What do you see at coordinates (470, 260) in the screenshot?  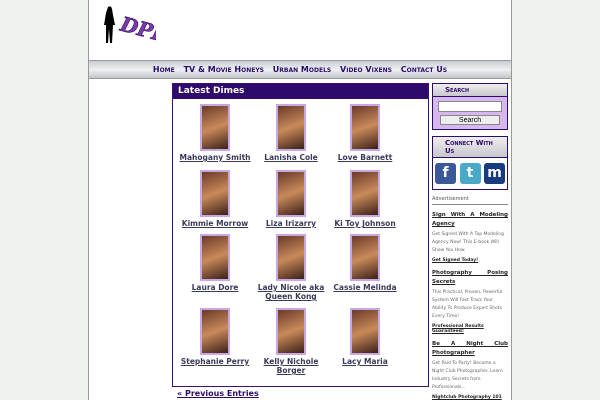 I see `ad-cta-link: Get Signed Today!` at bounding box center [470, 260].